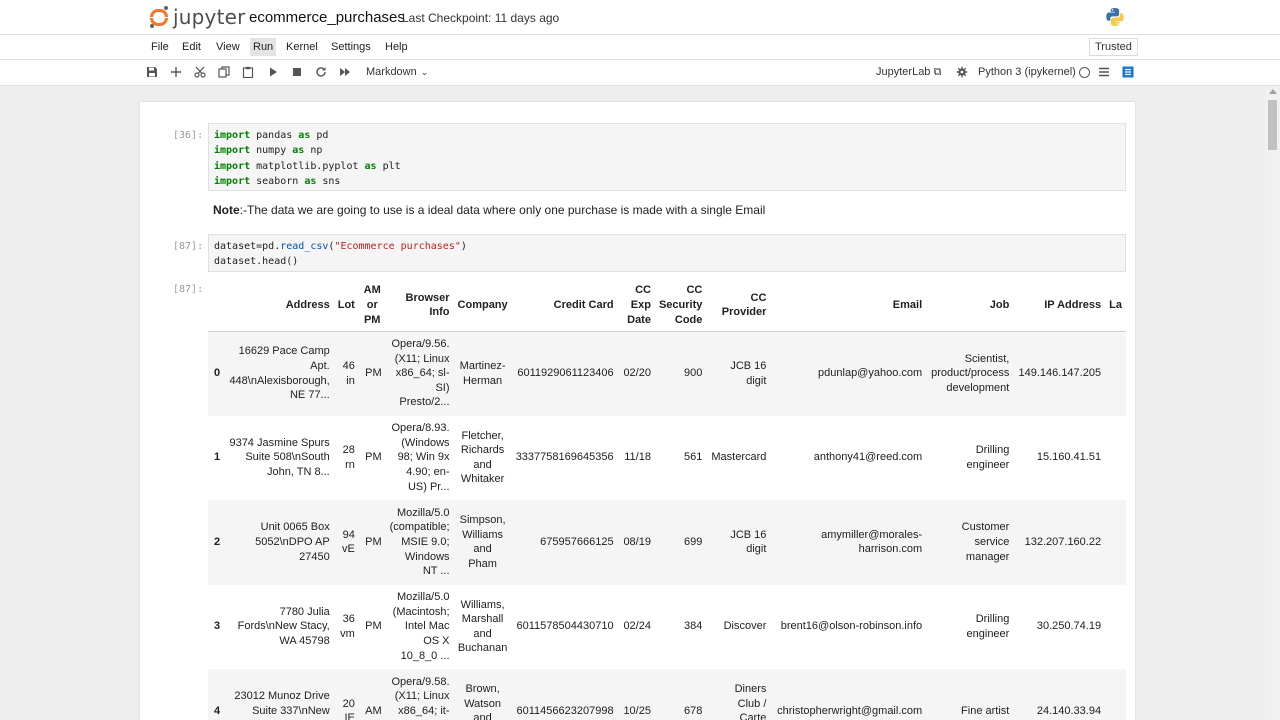 The height and width of the screenshot is (720, 1280). What do you see at coordinates (321, 72) in the screenshot?
I see `restart-icon` at bounding box center [321, 72].